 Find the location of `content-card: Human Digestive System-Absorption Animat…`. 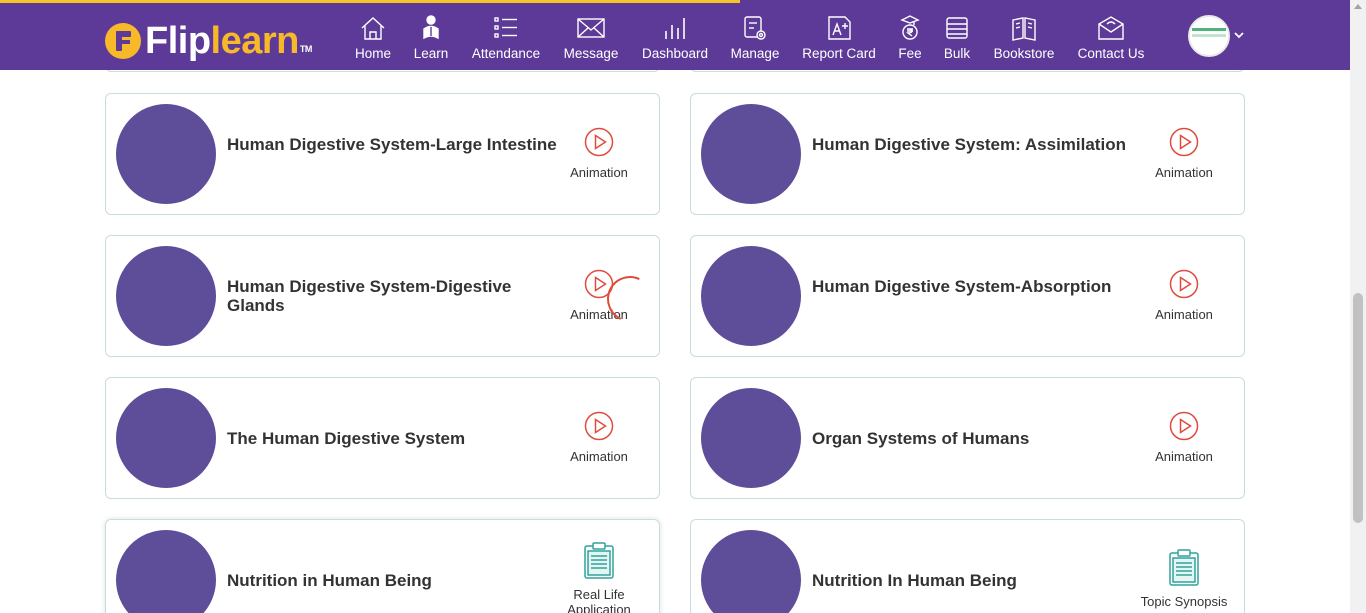

content-card: Human Digestive System-Absorption Animat… is located at coordinates (967, 296).